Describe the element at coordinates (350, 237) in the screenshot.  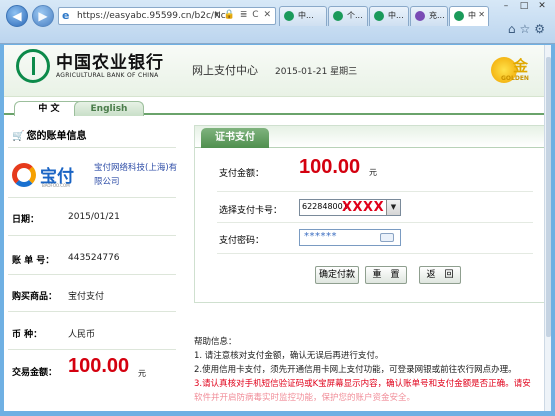
I see `password-field: ******` at that location.